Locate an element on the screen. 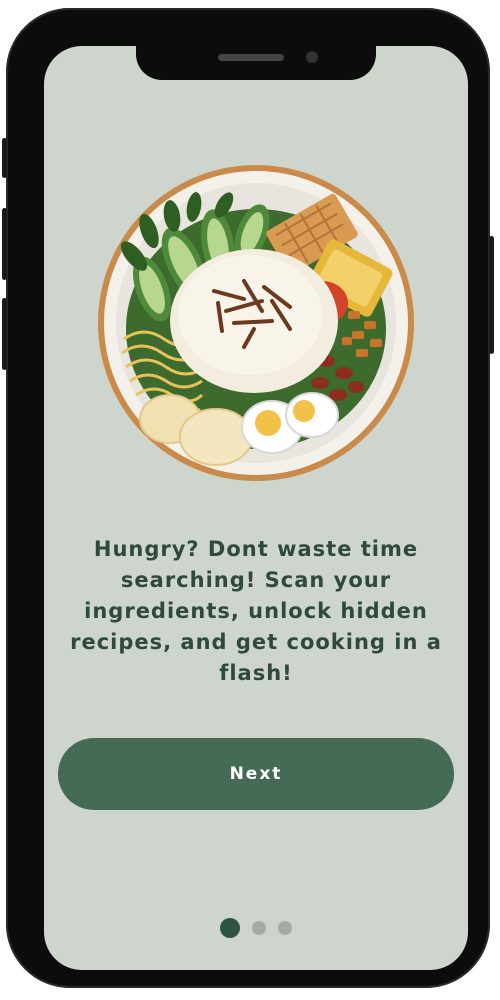 This screenshot has height=1000, width=500. volume-down-button is located at coordinates (4, 334).